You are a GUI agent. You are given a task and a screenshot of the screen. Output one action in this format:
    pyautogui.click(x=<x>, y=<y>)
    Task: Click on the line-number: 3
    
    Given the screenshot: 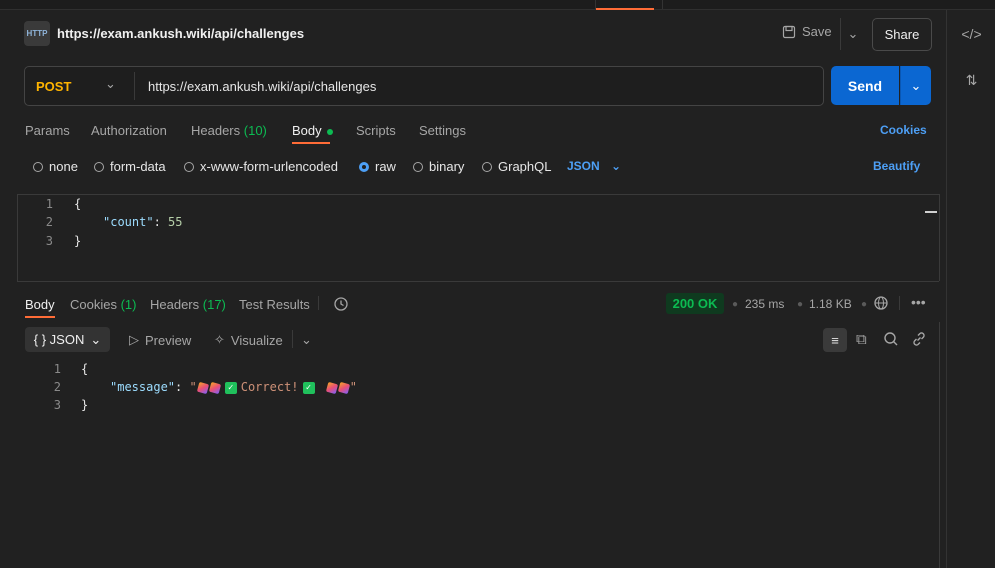 What is the action you would take?
    pyautogui.click(x=49, y=241)
    